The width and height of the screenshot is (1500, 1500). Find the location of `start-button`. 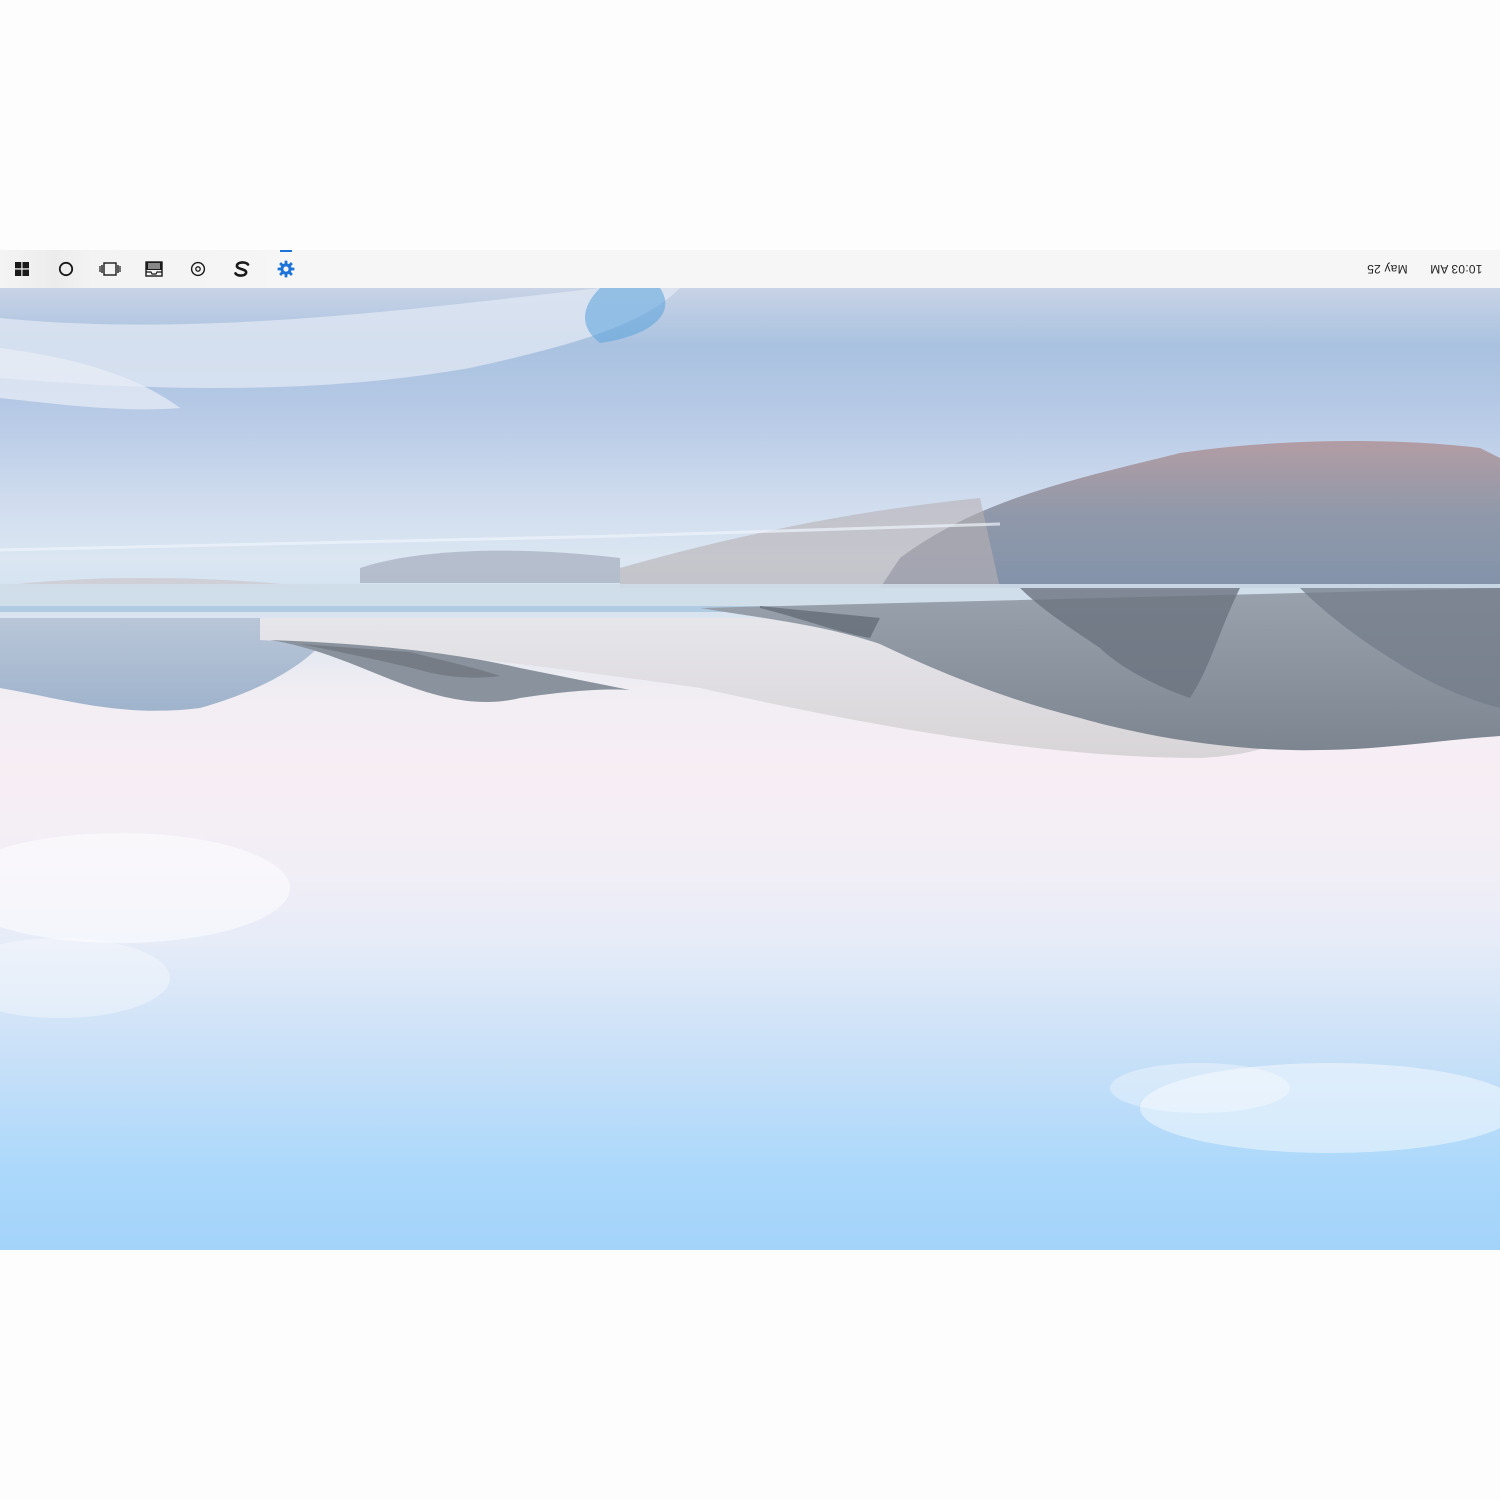

start-button is located at coordinates (22, 269).